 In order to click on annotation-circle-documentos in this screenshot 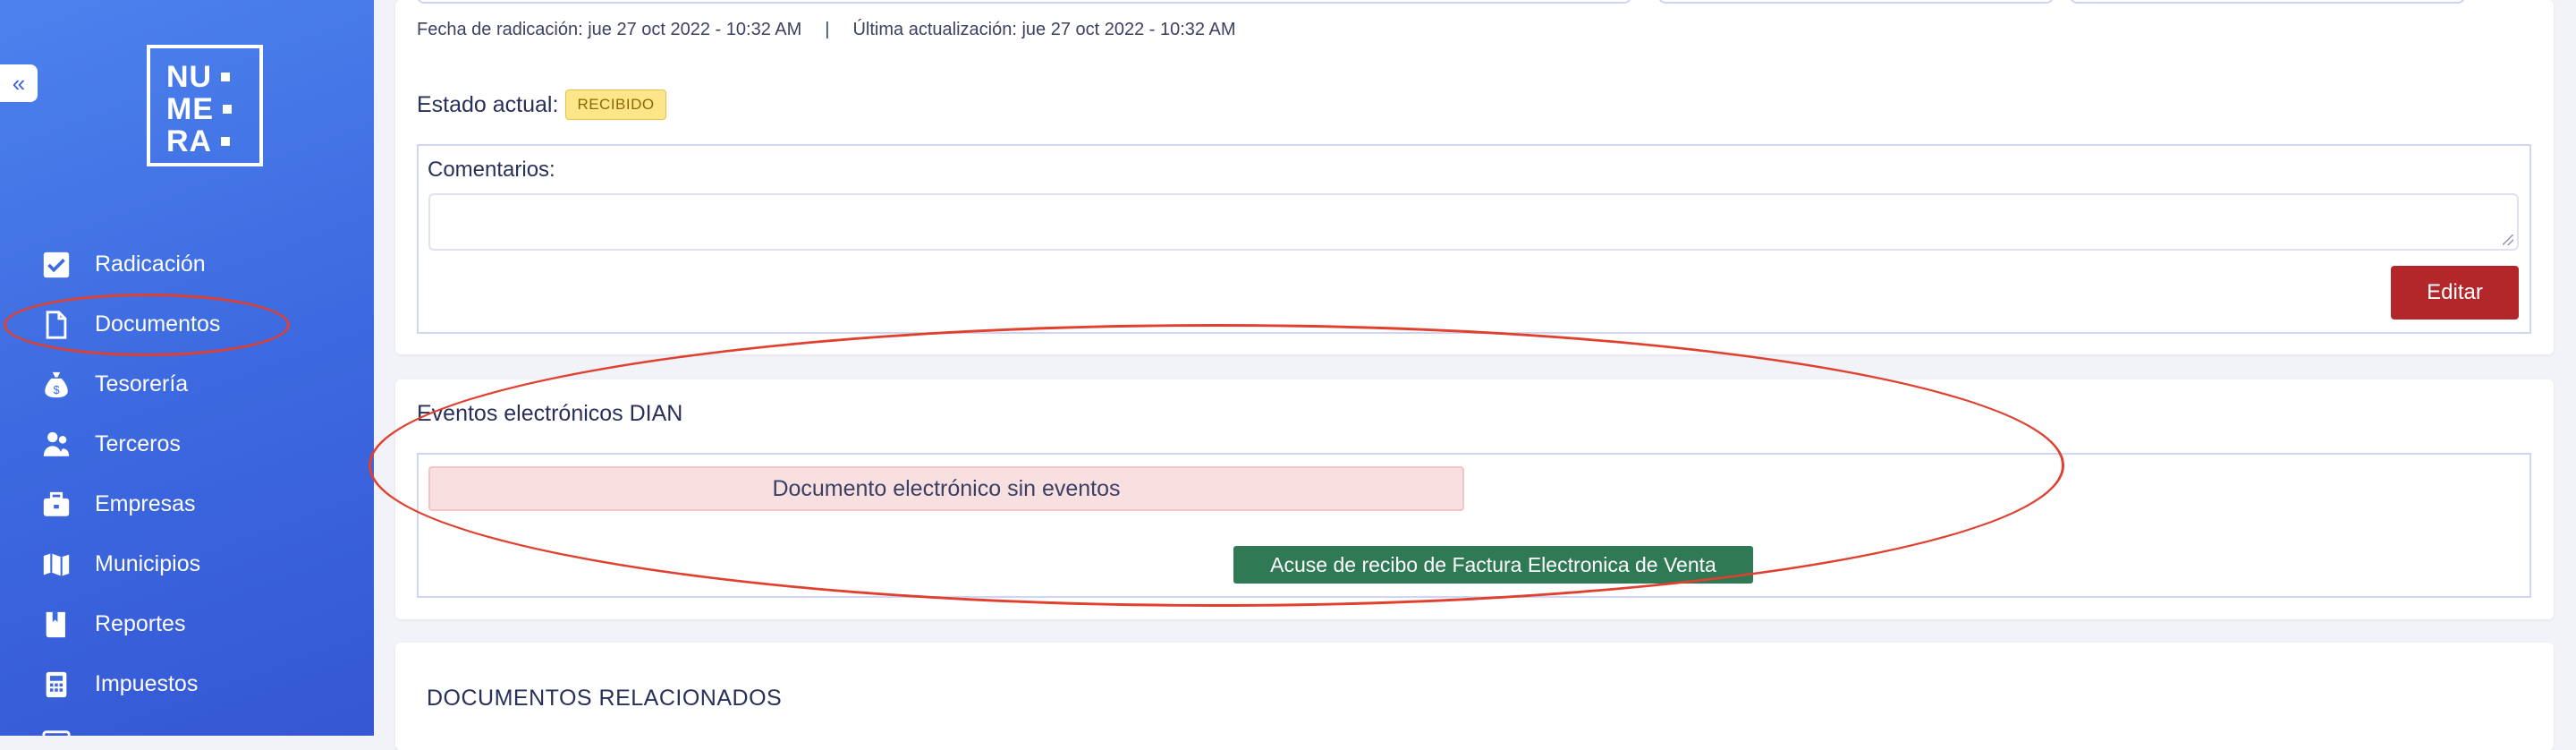, I will do `click(147, 325)`.